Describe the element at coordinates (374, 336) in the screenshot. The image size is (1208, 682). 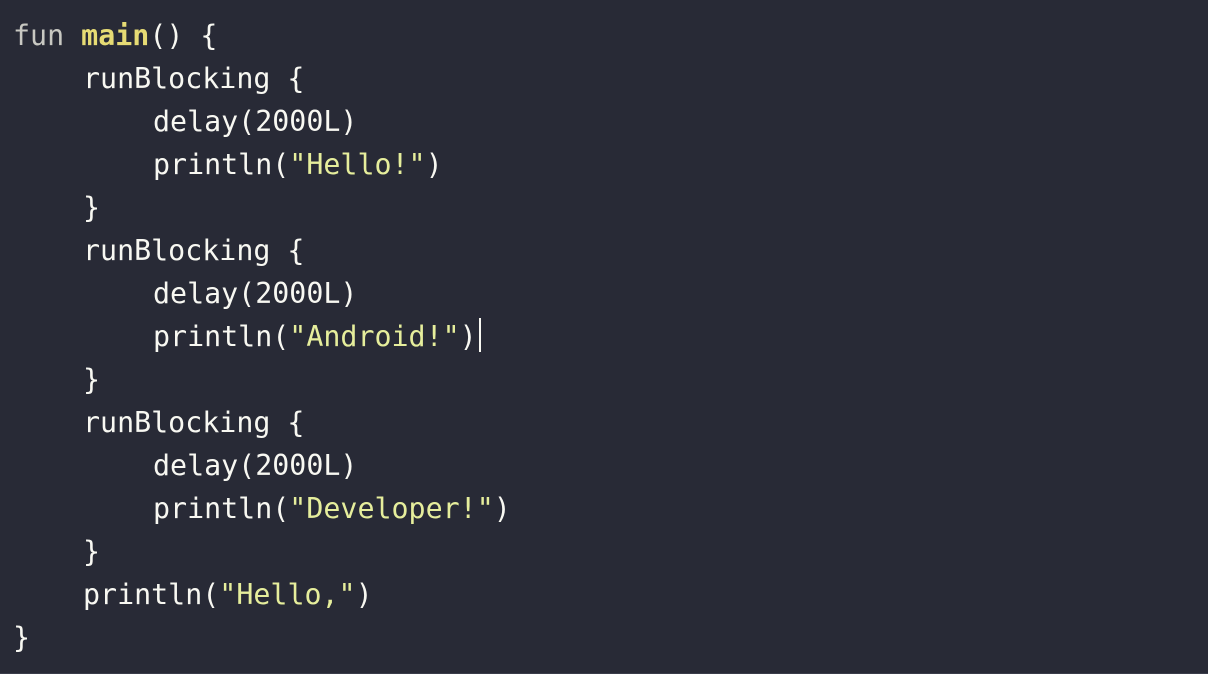
I see `code-token-string: "Android!"` at that location.